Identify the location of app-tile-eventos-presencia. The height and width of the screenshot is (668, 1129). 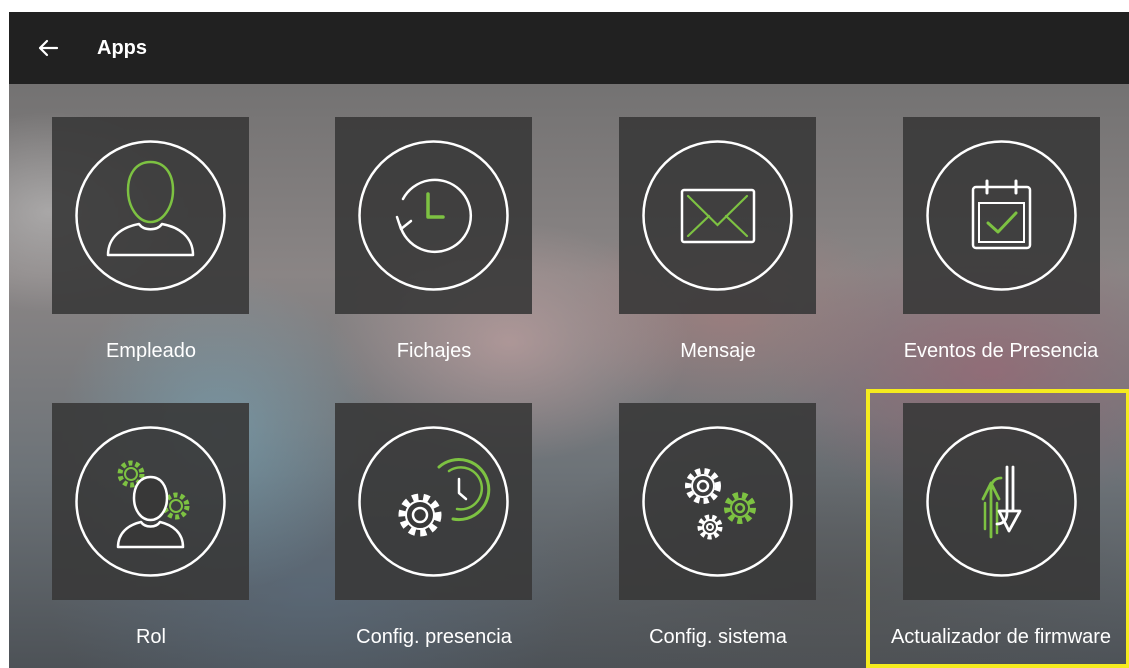
(1001, 215).